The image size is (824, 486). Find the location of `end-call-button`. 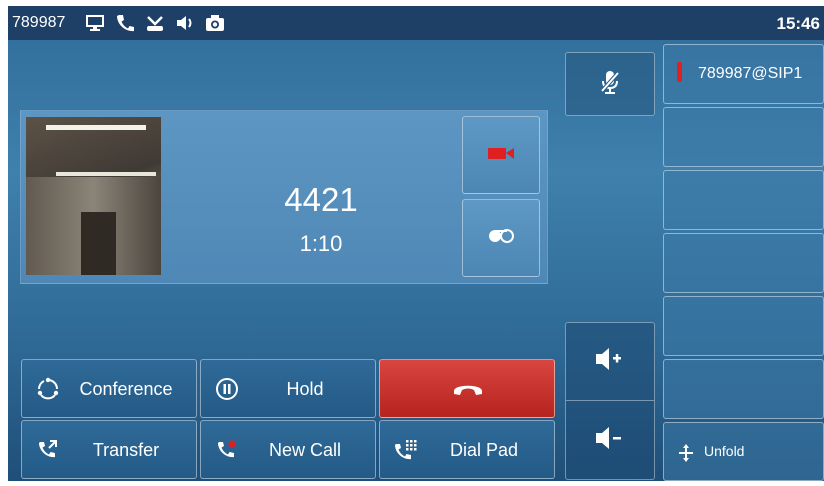

end-call-button is located at coordinates (467, 388).